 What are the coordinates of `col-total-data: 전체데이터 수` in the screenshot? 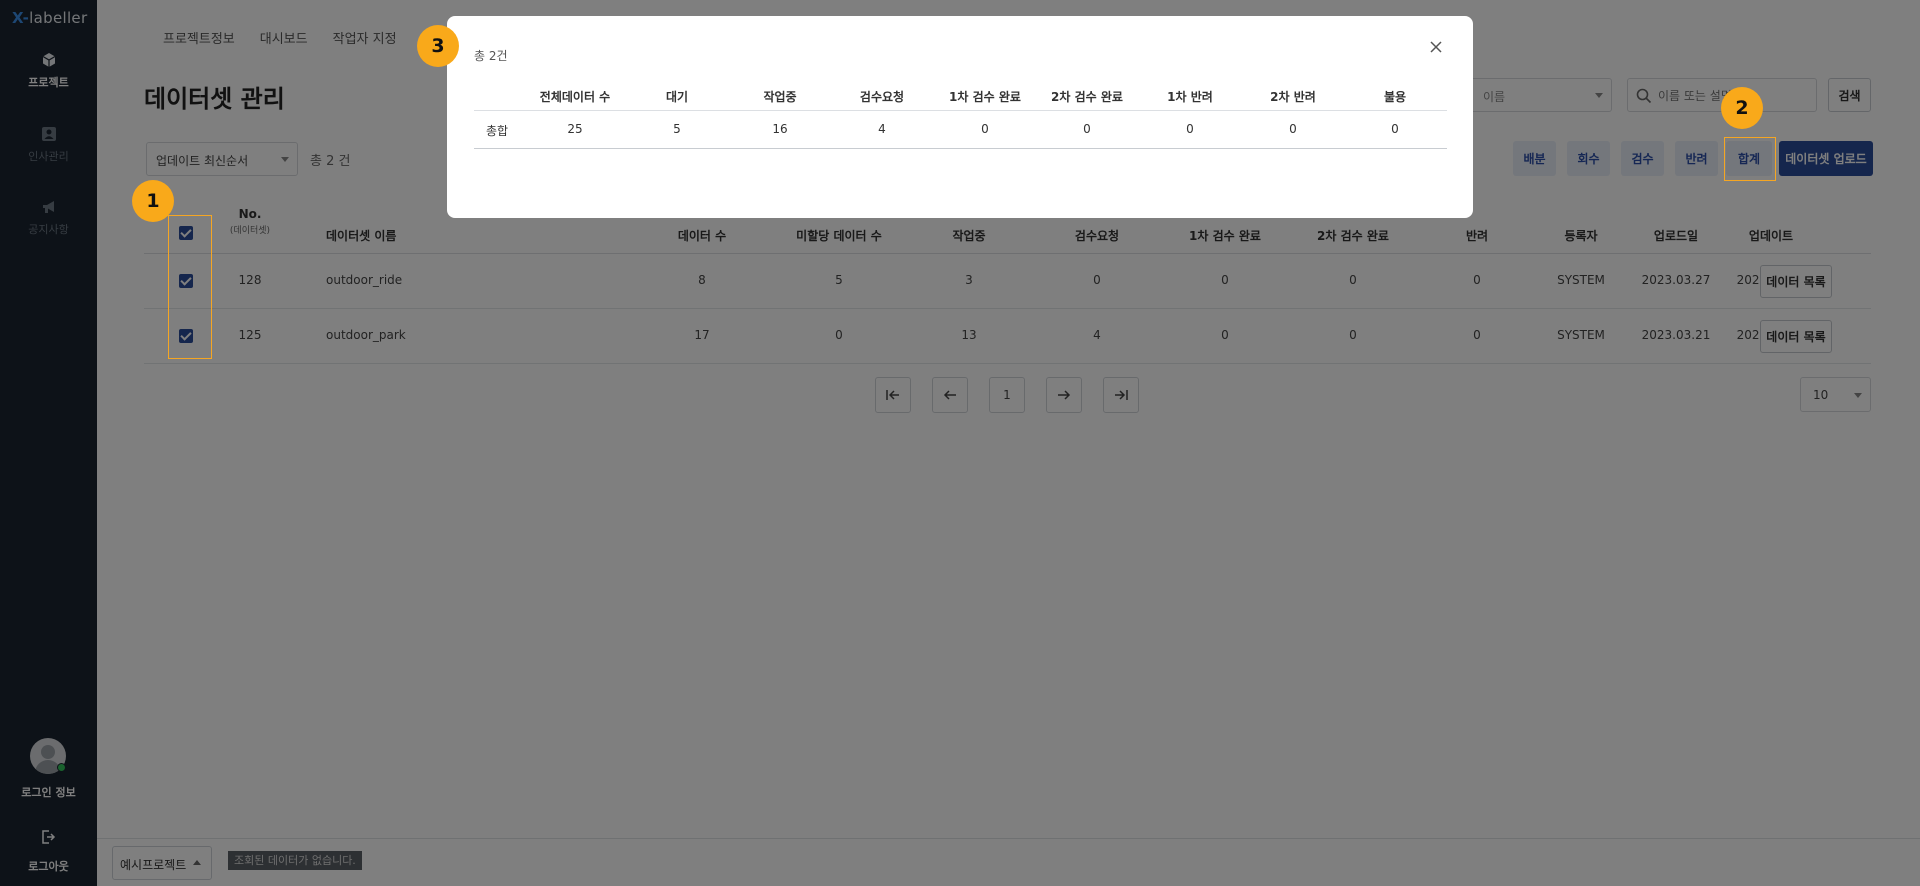 It's located at (575, 97).